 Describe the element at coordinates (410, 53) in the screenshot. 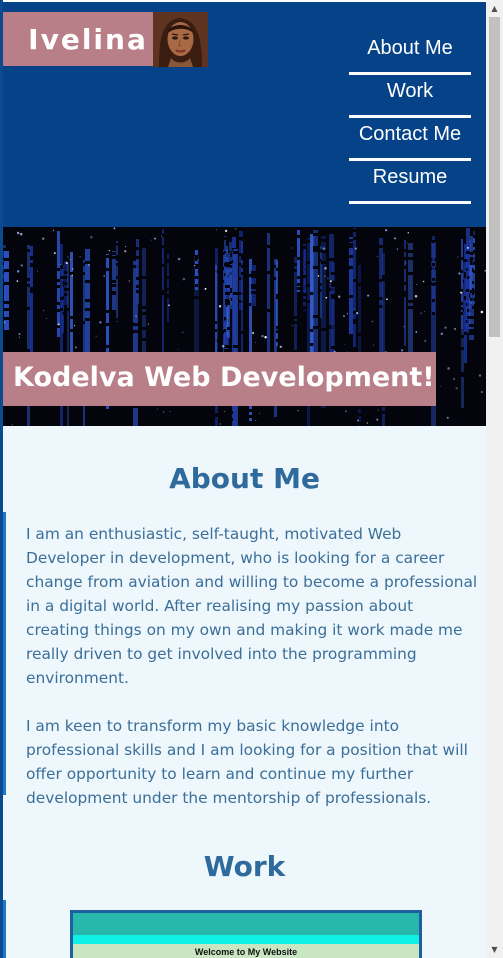

I see `nav-item-about-me: About Me` at that location.